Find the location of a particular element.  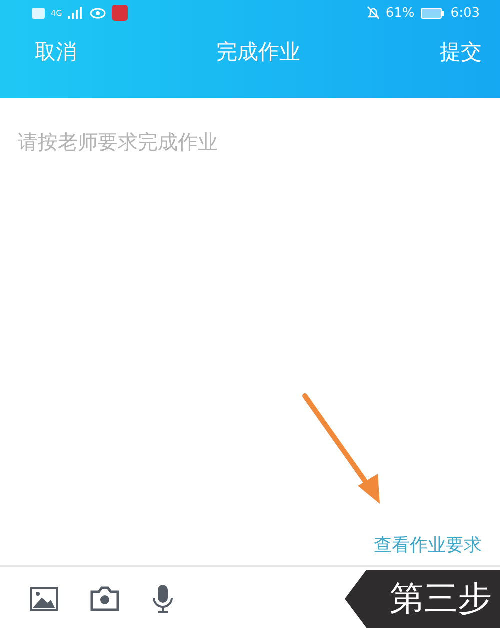

view-requirements-link: 查看作业要求 is located at coordinates (428, 545).